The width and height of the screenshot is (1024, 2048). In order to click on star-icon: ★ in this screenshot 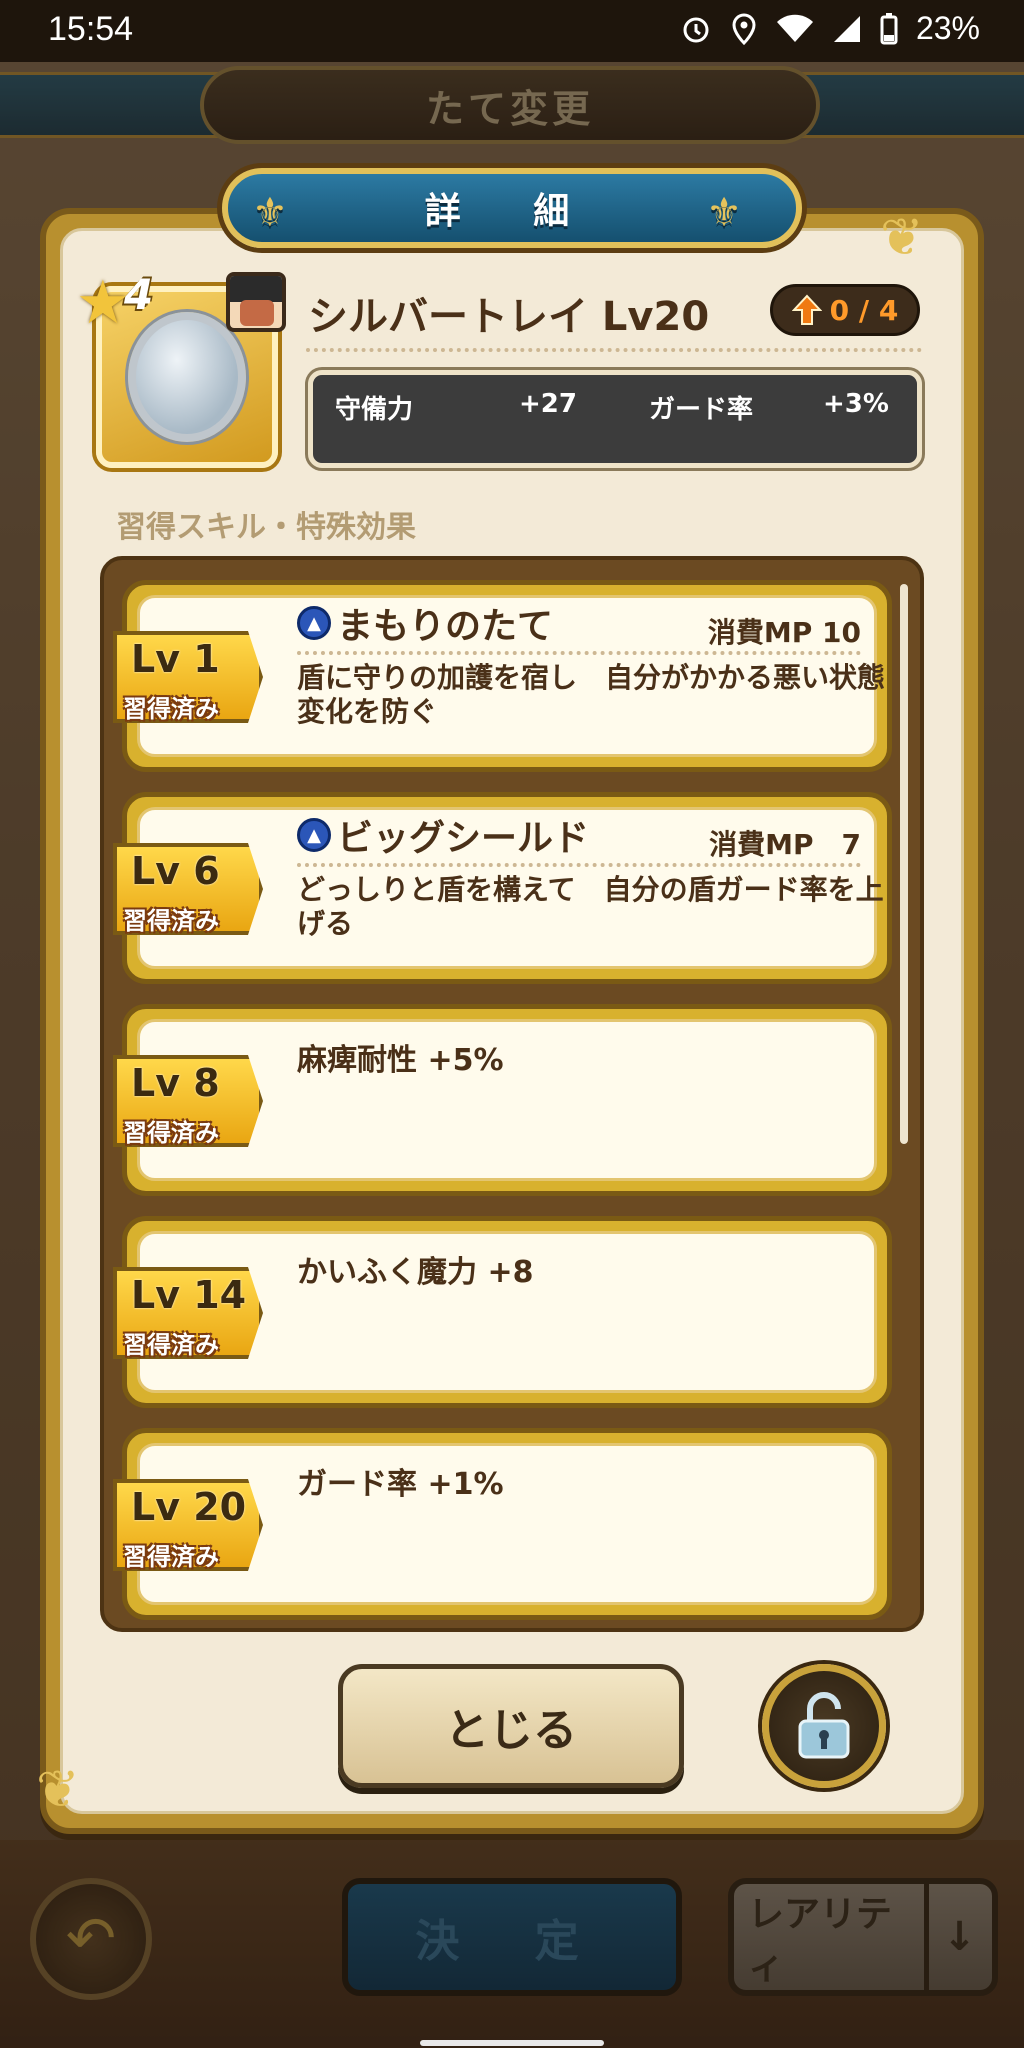, I will do `click(103, 303)`.